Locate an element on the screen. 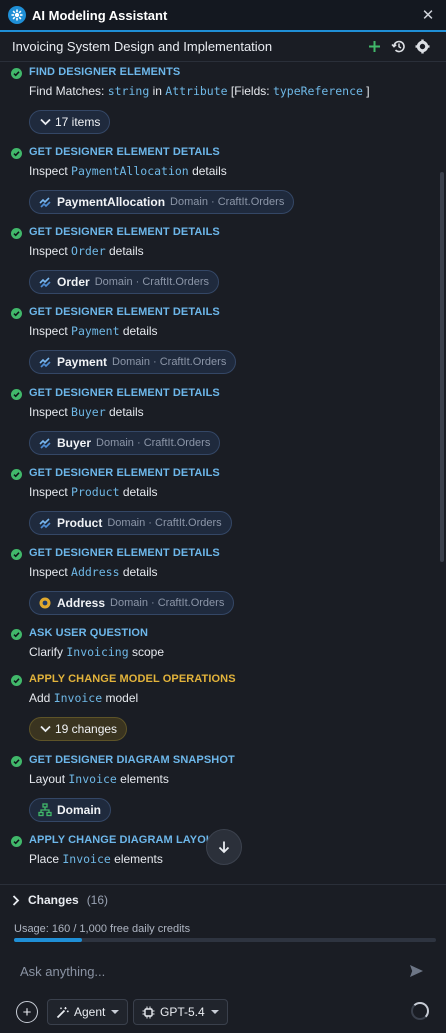 The width and height of the screenshot is (446, 1033). plus-icon: + is located at coordinates (27, 1012).